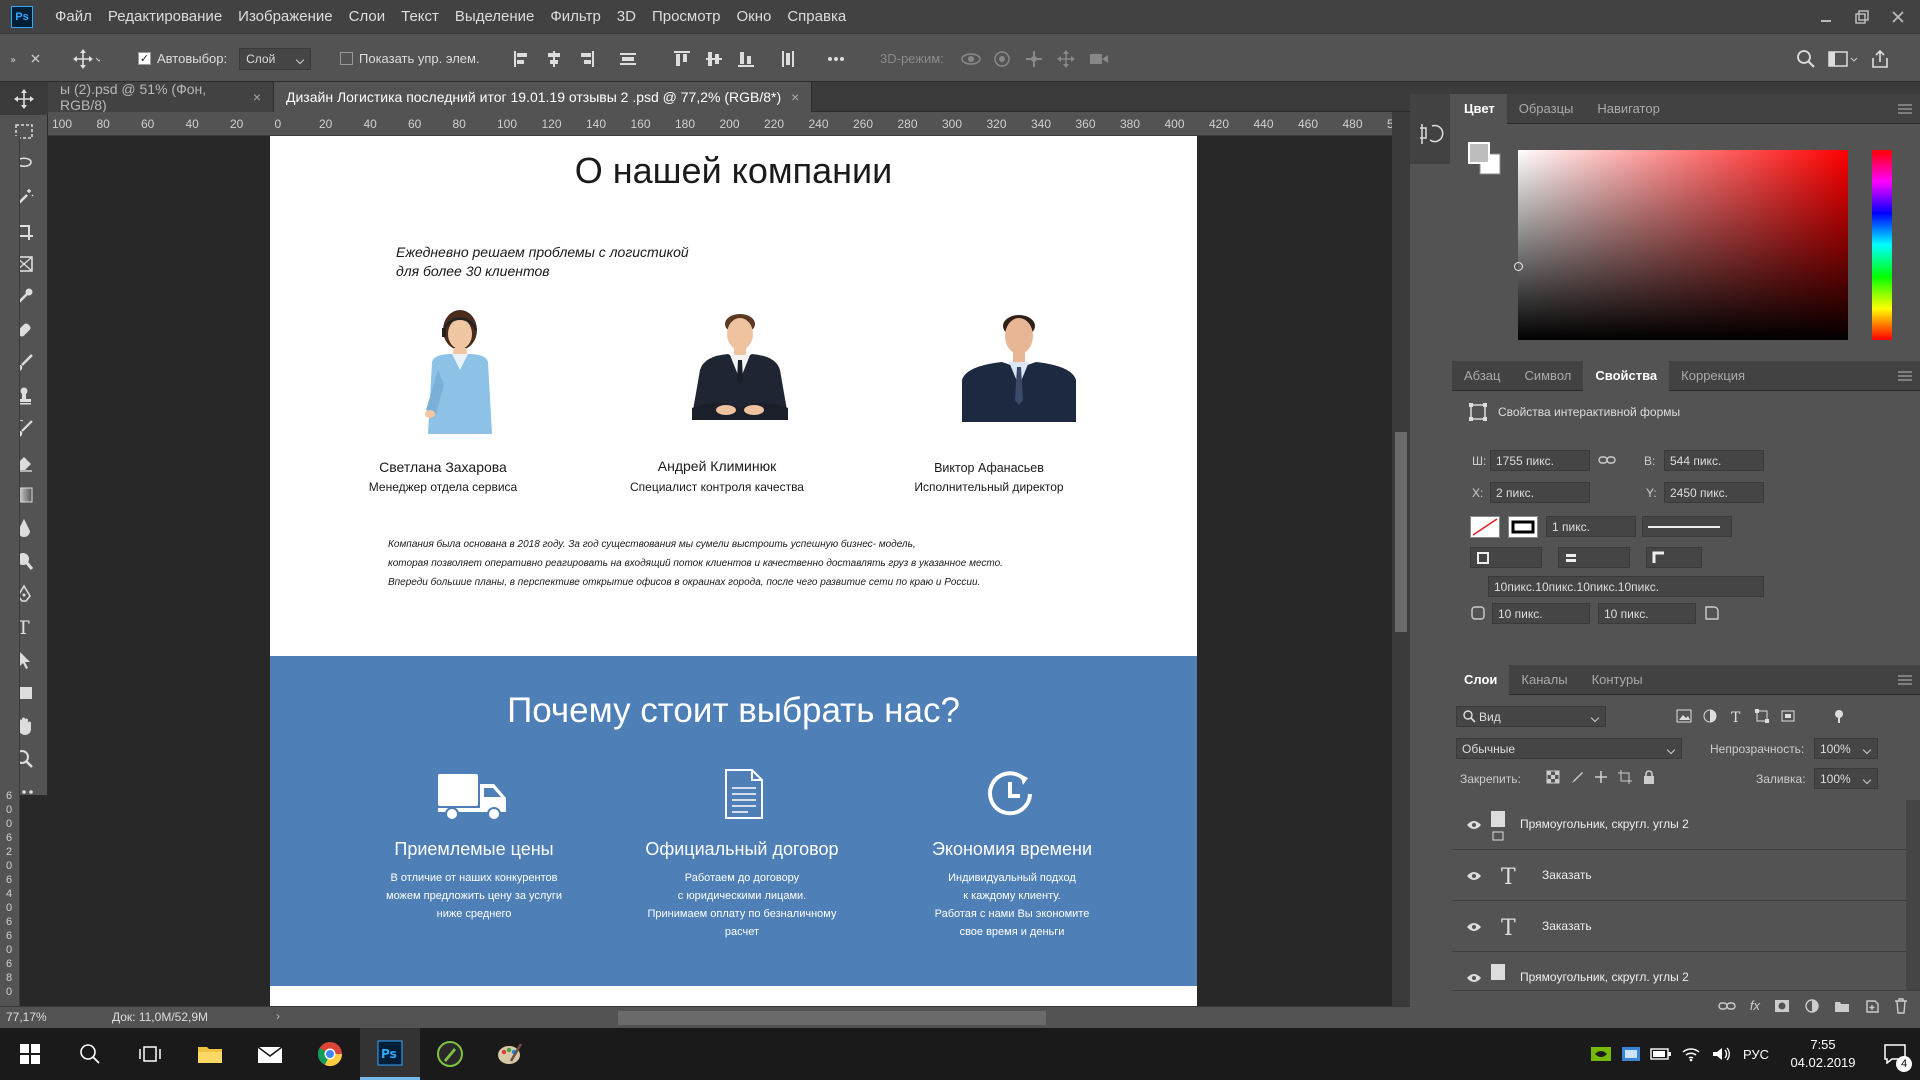 The width and height of the screenshot is (1920, 1080). I want to click on restore-icon, so click(1862, 17).